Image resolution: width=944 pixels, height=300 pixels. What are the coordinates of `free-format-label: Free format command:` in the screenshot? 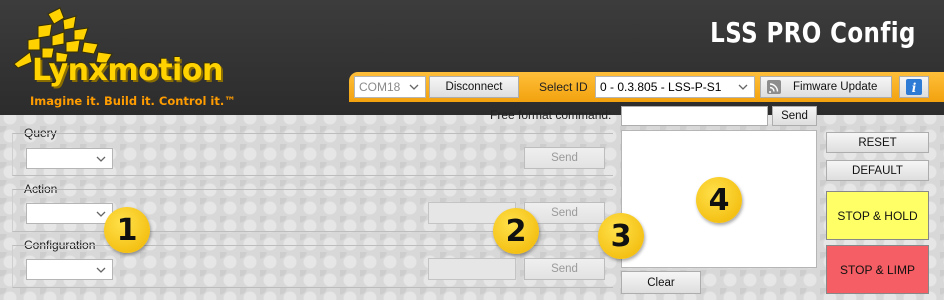 It's located at (551, 115).